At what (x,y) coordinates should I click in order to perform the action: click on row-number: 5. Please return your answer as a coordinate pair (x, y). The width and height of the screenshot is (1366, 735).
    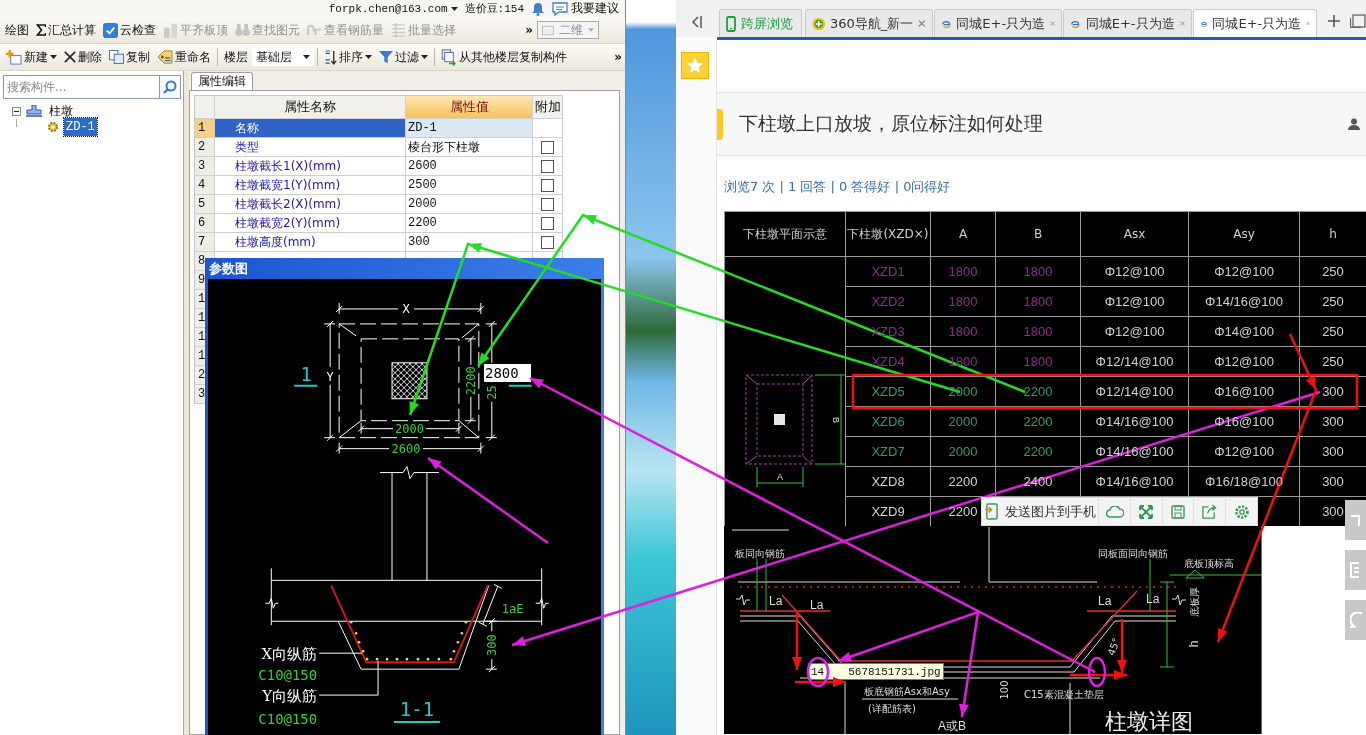
    Looking at the image, I should click on (205, 204).